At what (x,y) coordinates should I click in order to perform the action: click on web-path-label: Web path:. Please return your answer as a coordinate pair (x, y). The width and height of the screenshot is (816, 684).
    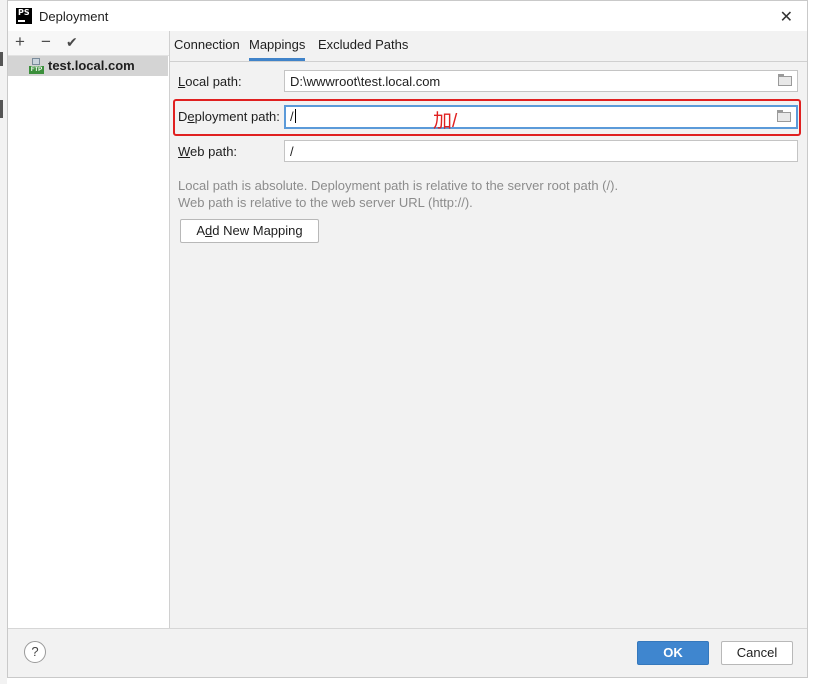
    Looking at the image, I should click on (208, 151).